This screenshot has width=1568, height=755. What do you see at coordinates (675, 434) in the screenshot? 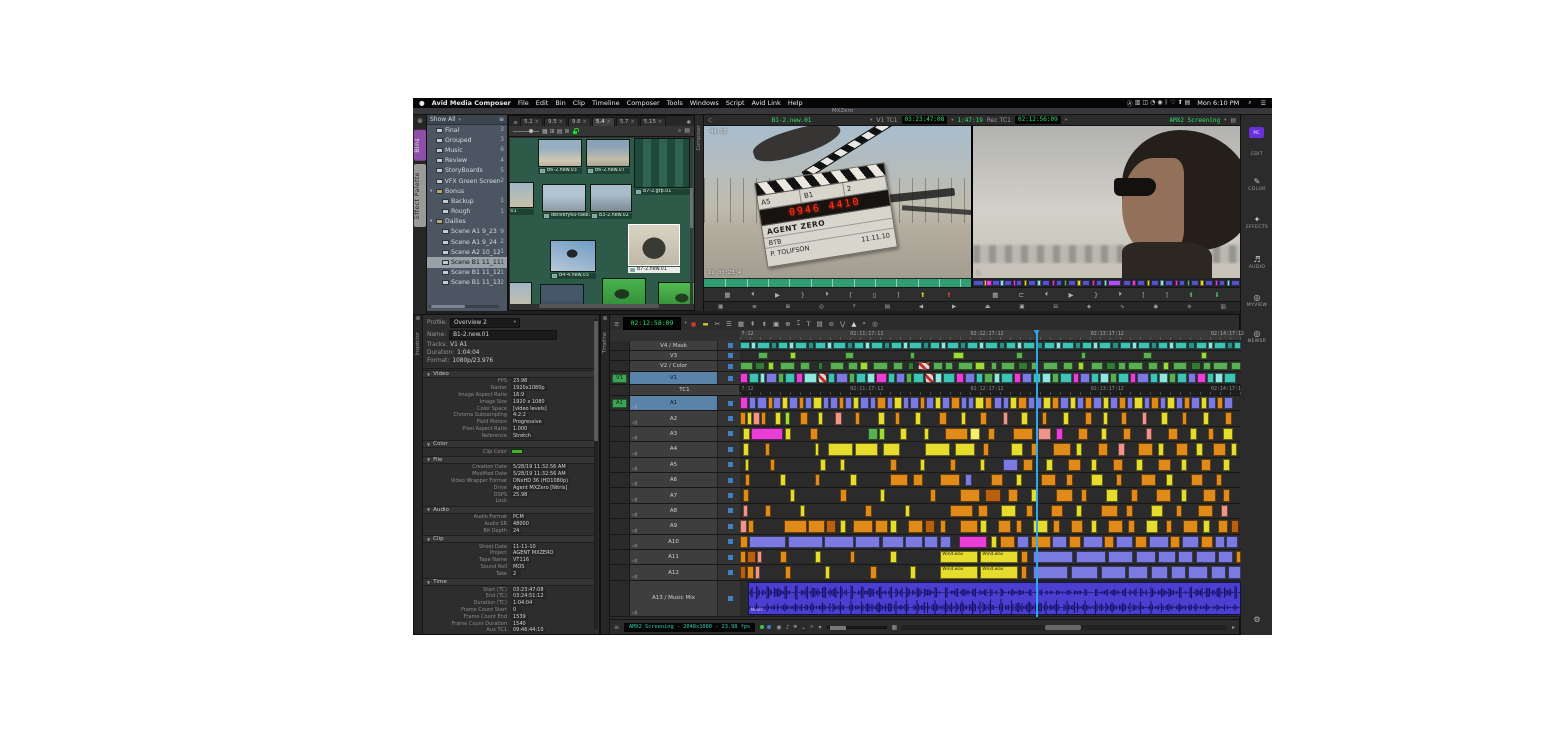
I see `track-header-a3: A3 ◁)` at bounding box center [675, 434].